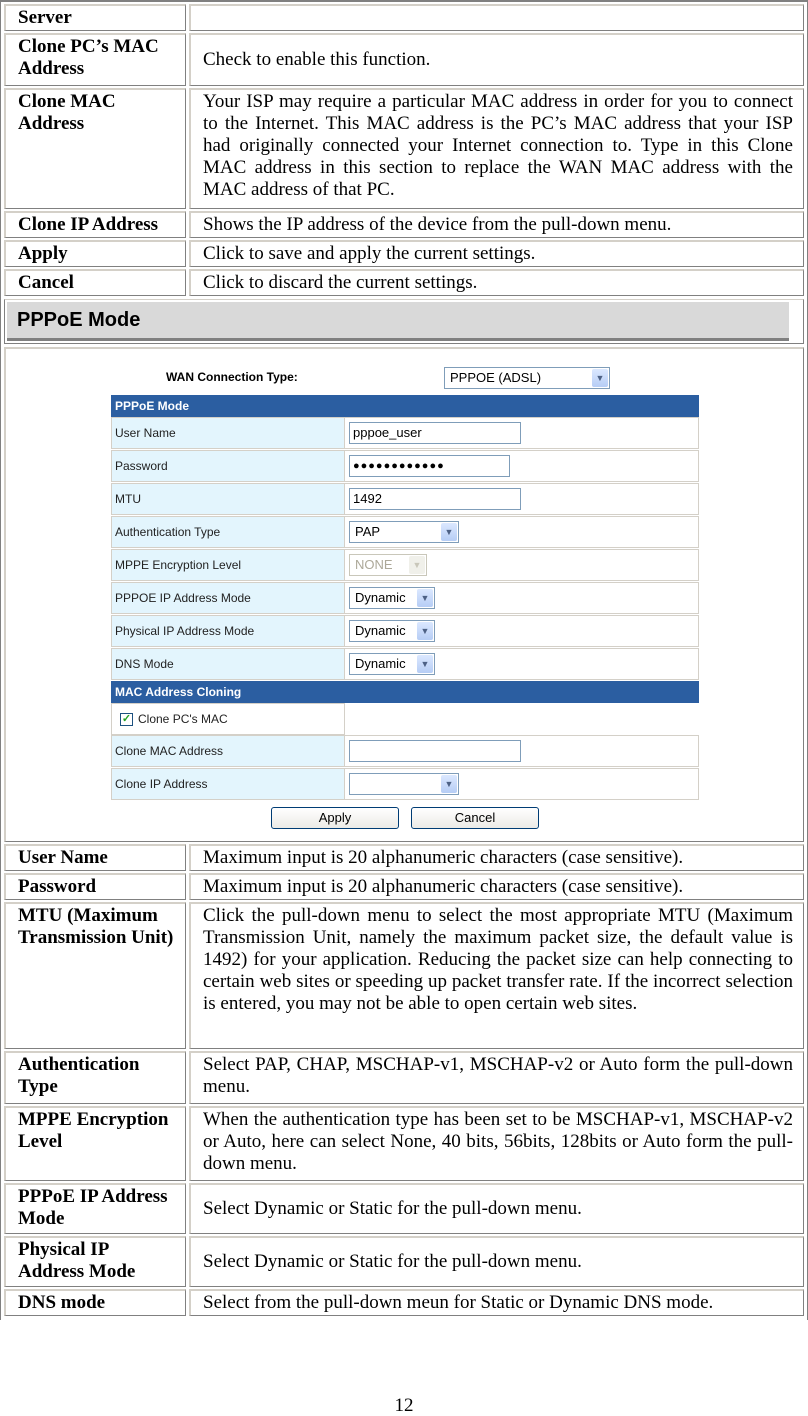 This screenshot has width=808, height=1416. Describe the element at coordinates (435, 433) in the screenshot. I see `user-name-input: pppoe_user` at that location.